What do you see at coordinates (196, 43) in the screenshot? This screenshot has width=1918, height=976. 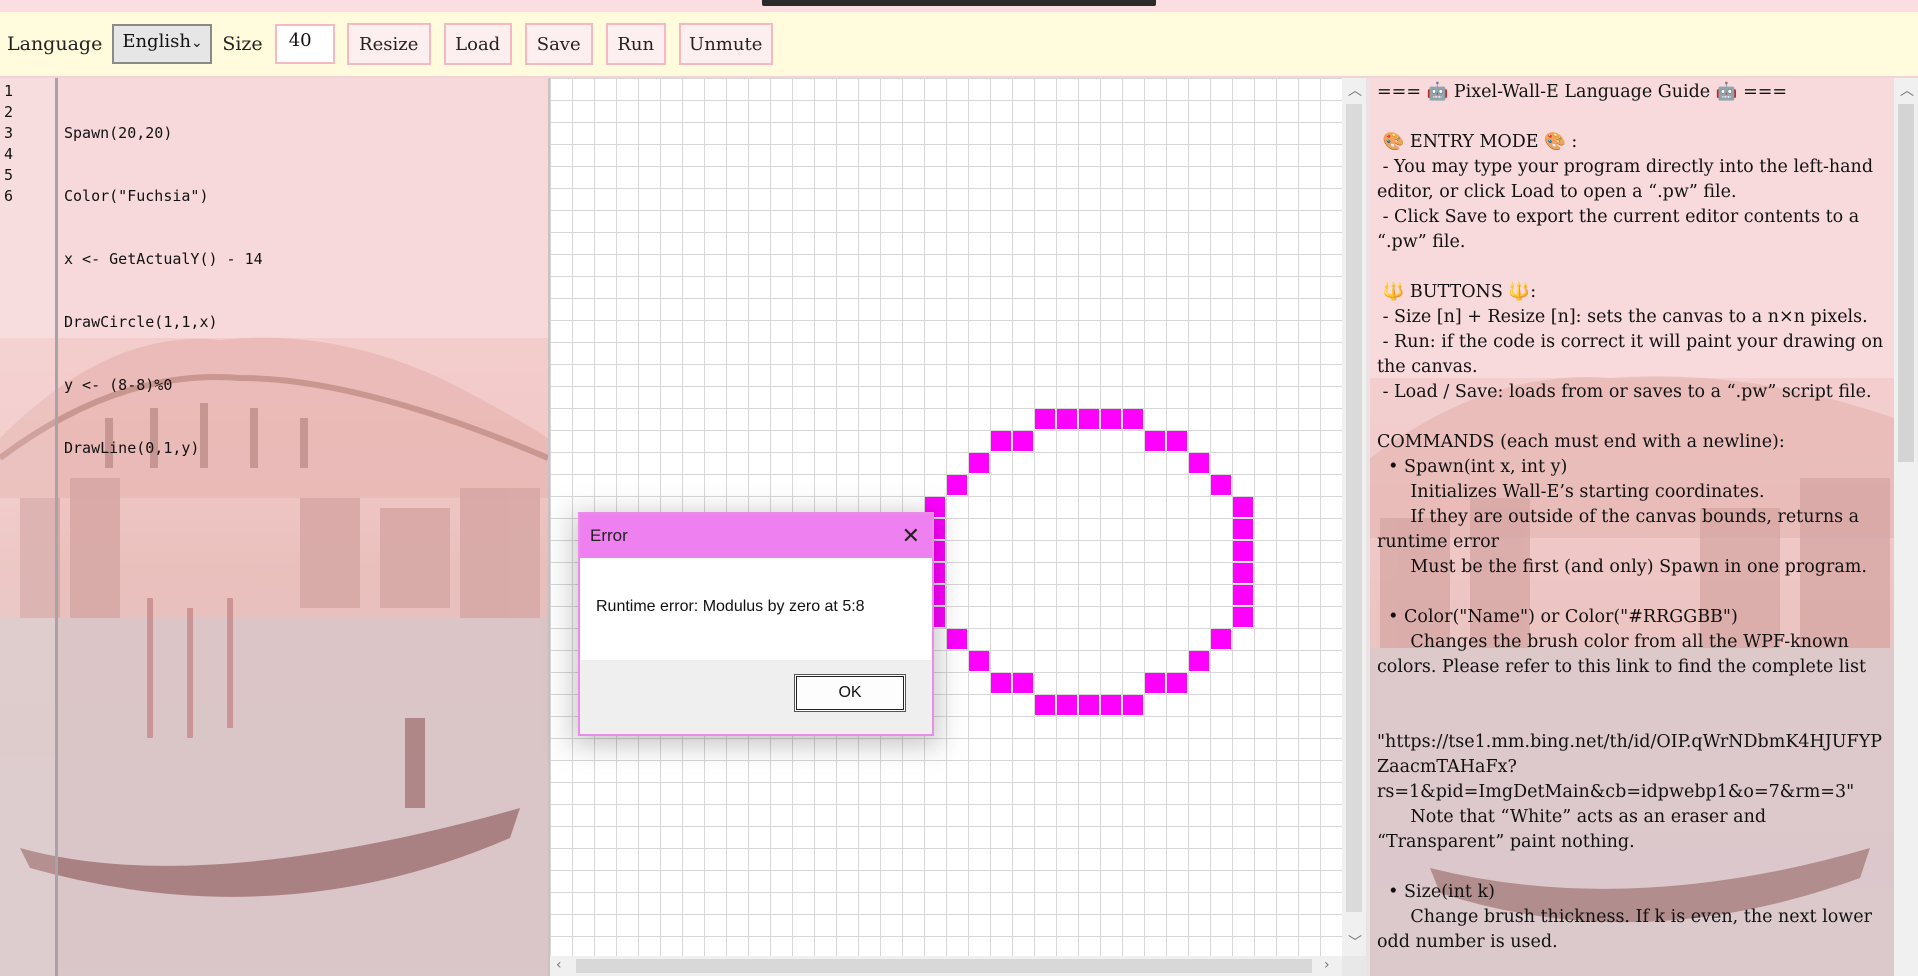 I see `chevron-down-icon: ⌄` at bounding box center [196, 43].